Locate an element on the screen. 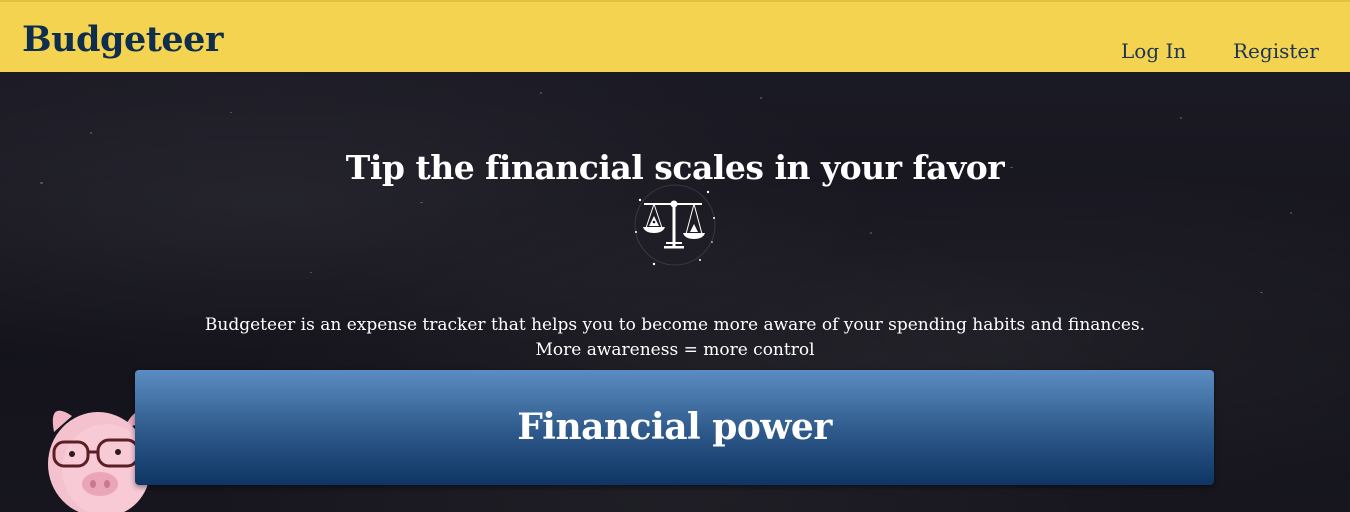  cta-label: Financial power is located at coordinates (674, 427).